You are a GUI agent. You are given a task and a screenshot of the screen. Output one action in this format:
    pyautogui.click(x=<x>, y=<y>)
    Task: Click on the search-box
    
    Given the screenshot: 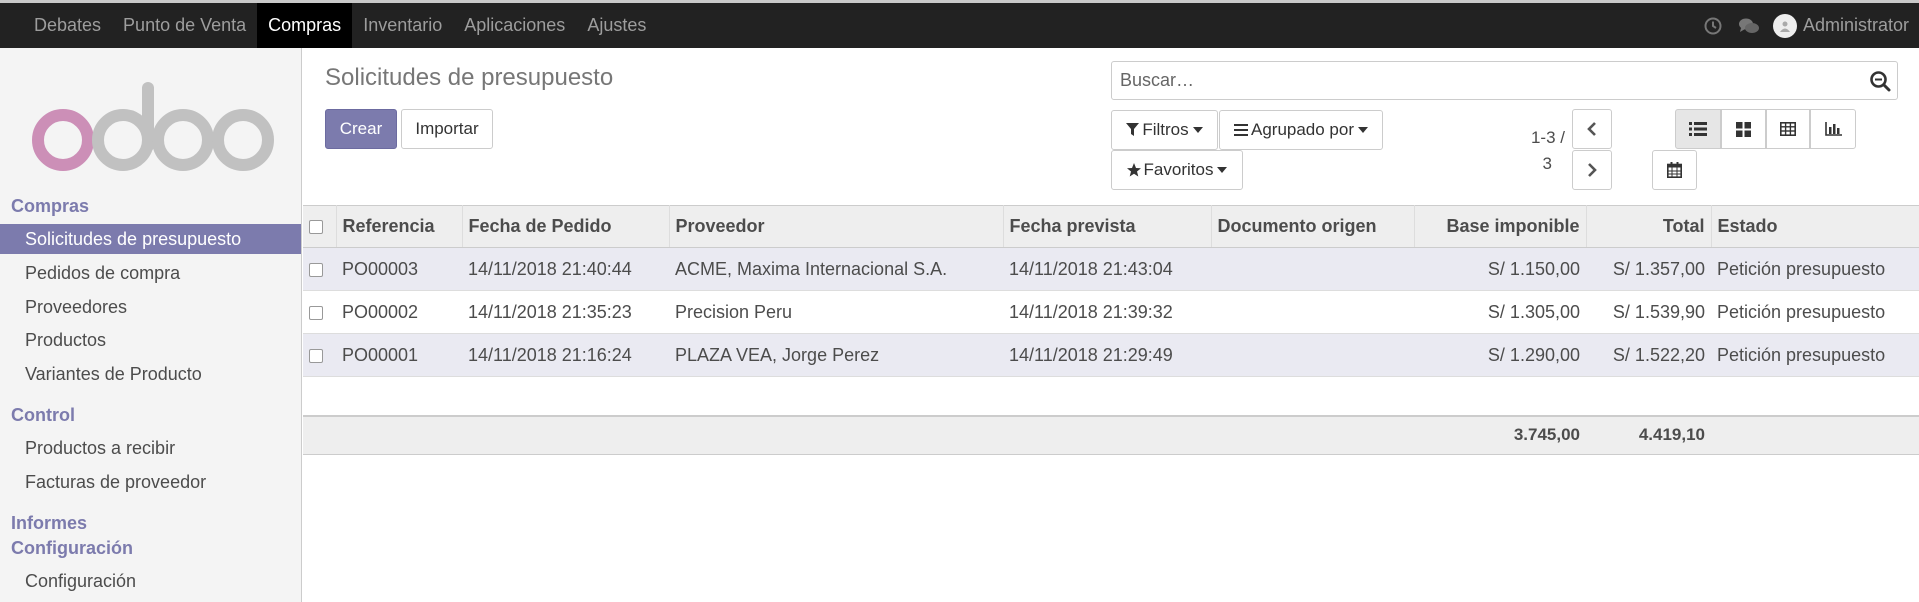 What is the action you would take?
    pyautogui.click(x=1504, y=80)
    